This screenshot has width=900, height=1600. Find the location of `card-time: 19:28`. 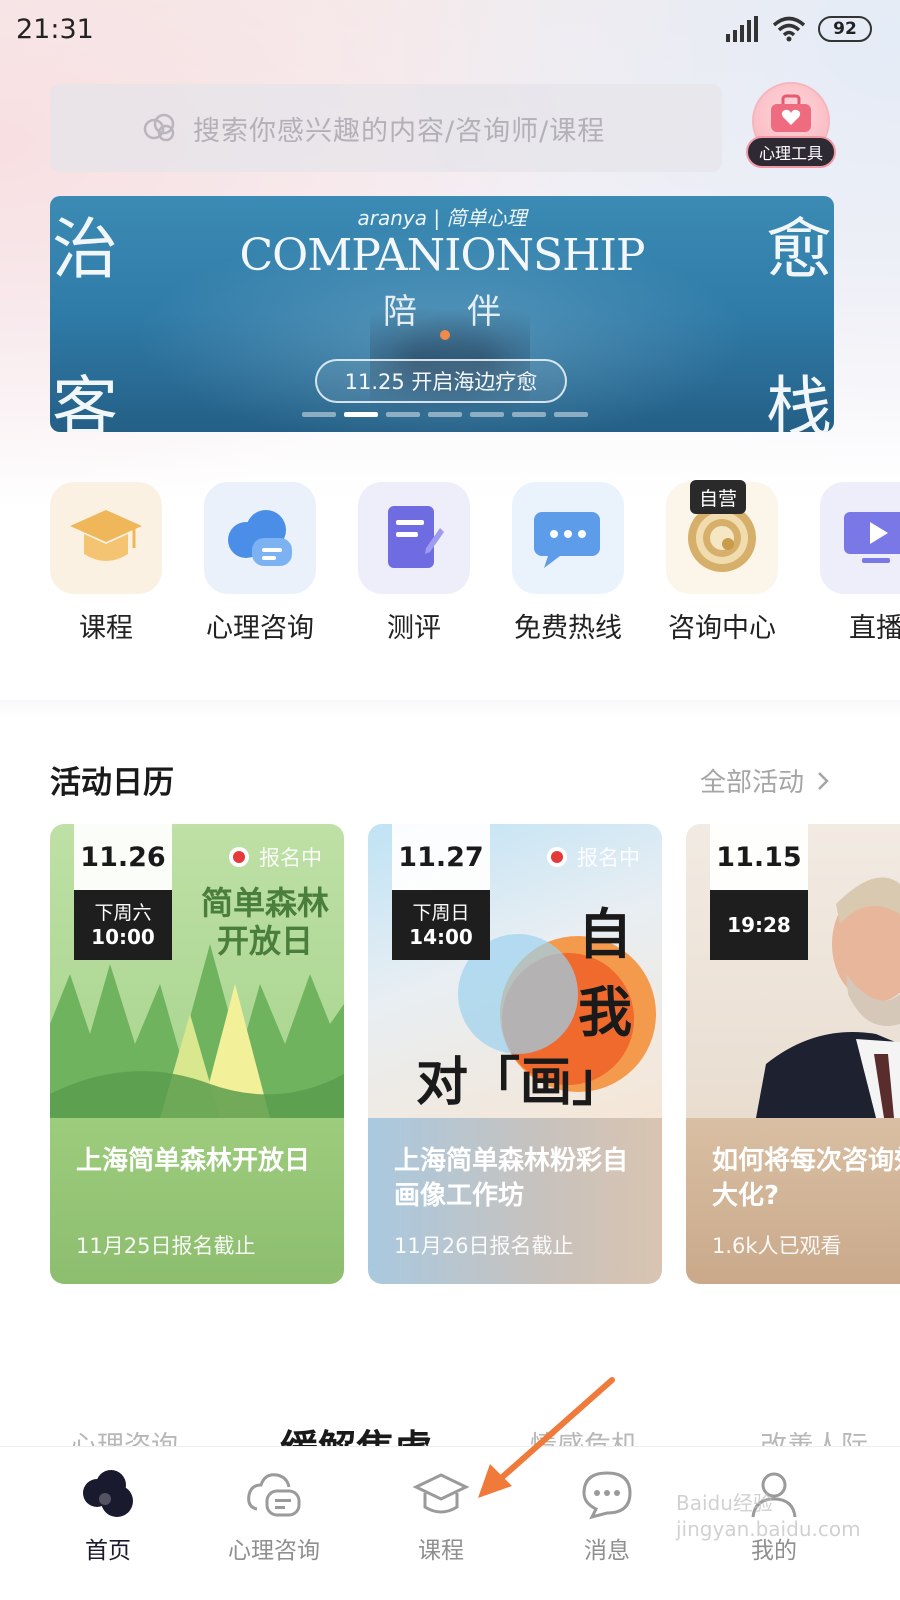

card-time: 19:28 is located at coordinates (759, 925).